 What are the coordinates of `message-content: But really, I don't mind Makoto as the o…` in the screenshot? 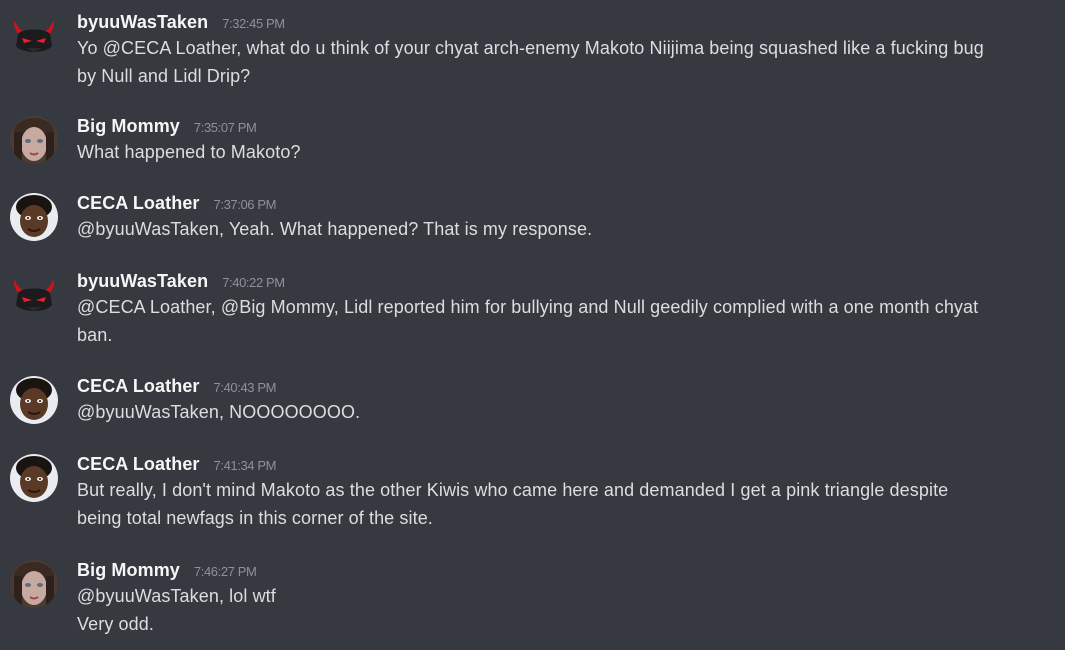 It's located at (567, 504).